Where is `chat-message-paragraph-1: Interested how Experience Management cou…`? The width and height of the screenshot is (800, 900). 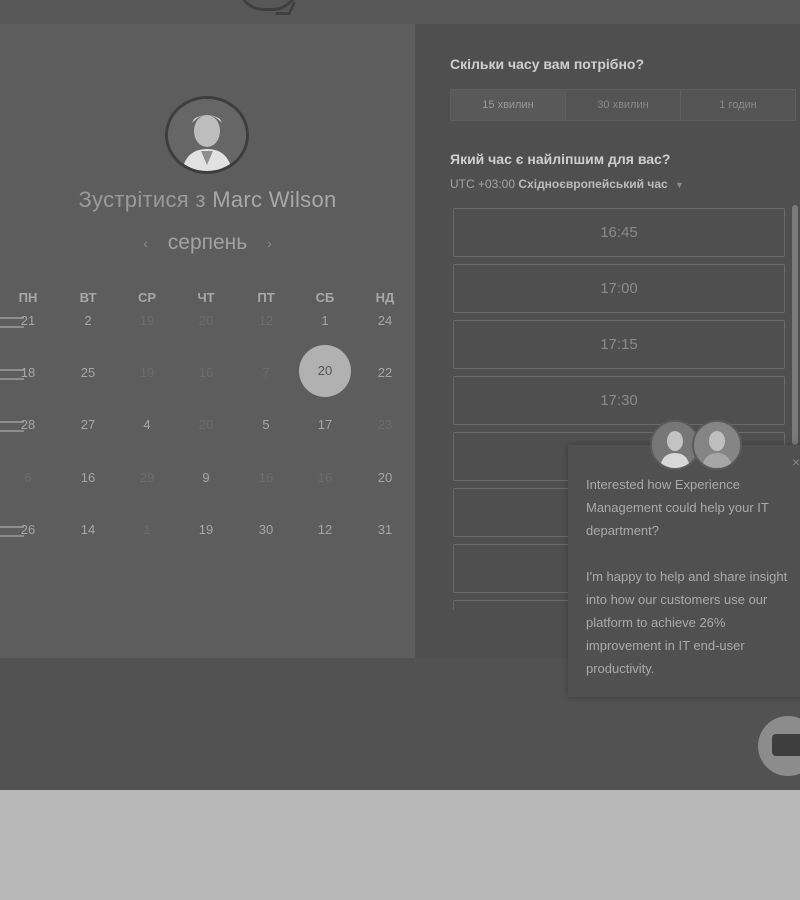
chat-message-paragraph-1: Interested how Experience Management cou… is located at coordinates (677, 507).